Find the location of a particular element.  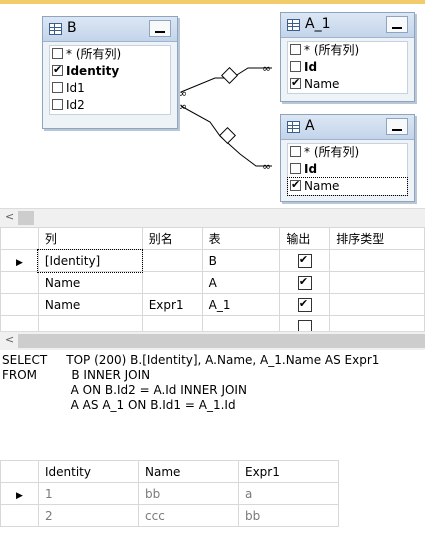

results-cell: a is located at coordinates (288, 493).